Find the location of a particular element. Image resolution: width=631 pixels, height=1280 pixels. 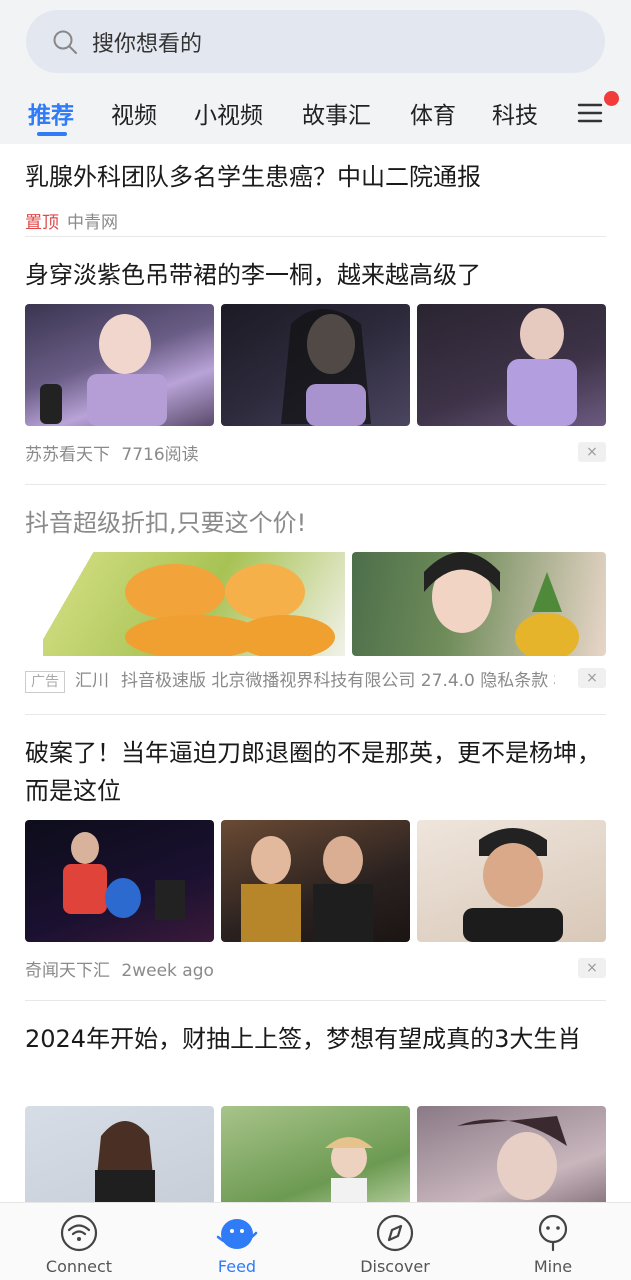

ad-badge: 广告 is located at coordinates (45, 682).